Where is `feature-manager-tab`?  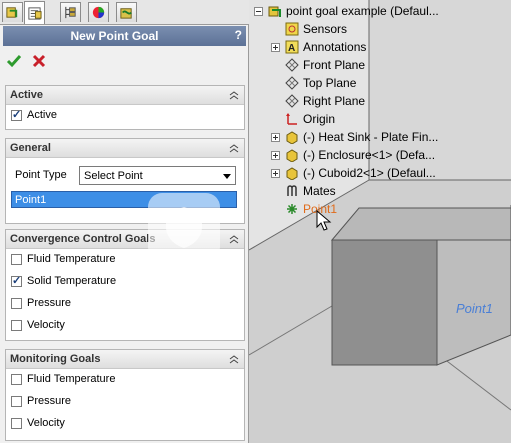
feature-manager-tab is located at coordinates (12, 12).